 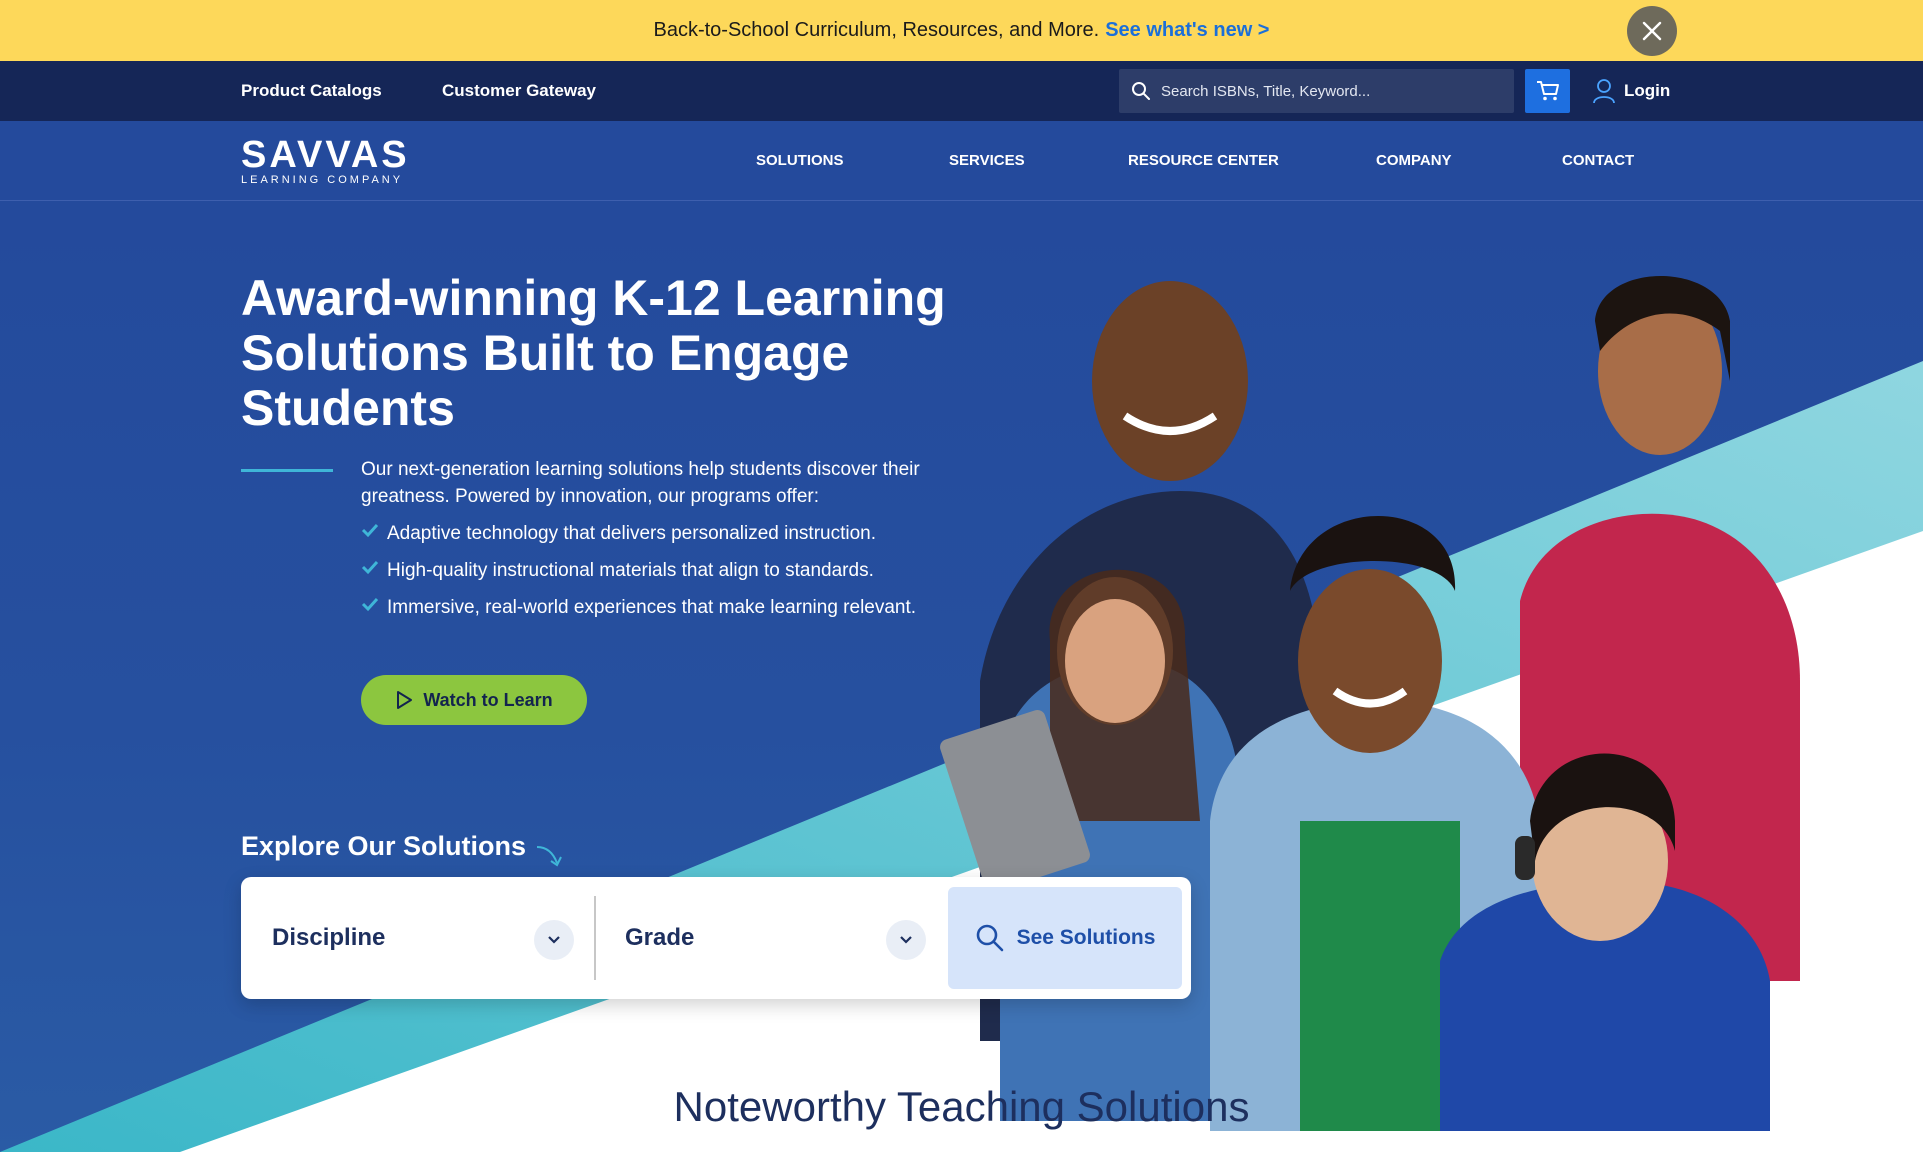 What do you see at coordinates (800, 161) in the screenshot?
I see `nav-solutions: SOLUTIONS` at bounding box center [800, 161].